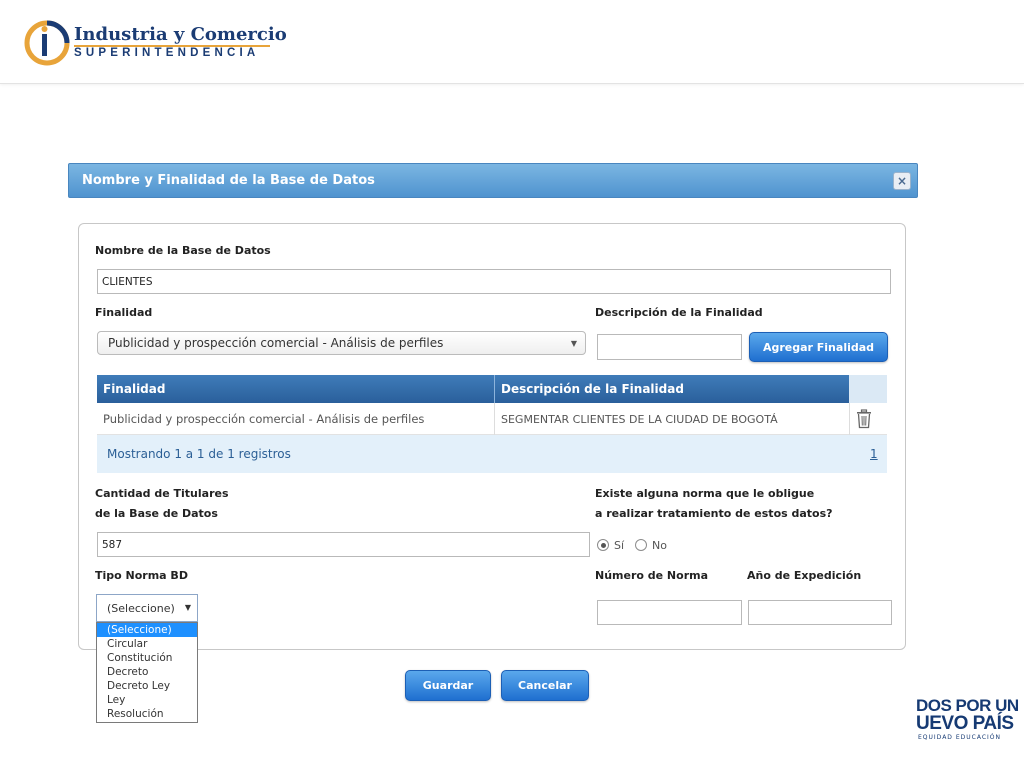 The image size is (1024, 768). I want to click on tipo-norma-select-value: (Seleccione), so click(141, 608).